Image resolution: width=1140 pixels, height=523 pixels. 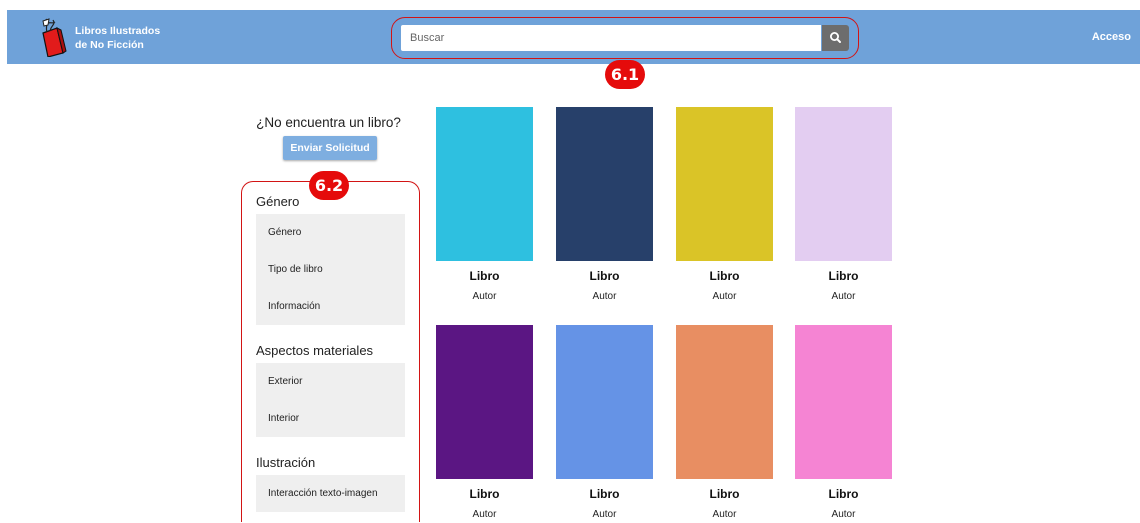 I want to click on filter-item-tipo-de-libro: Tipo de libro, so click(x=295, y=269).